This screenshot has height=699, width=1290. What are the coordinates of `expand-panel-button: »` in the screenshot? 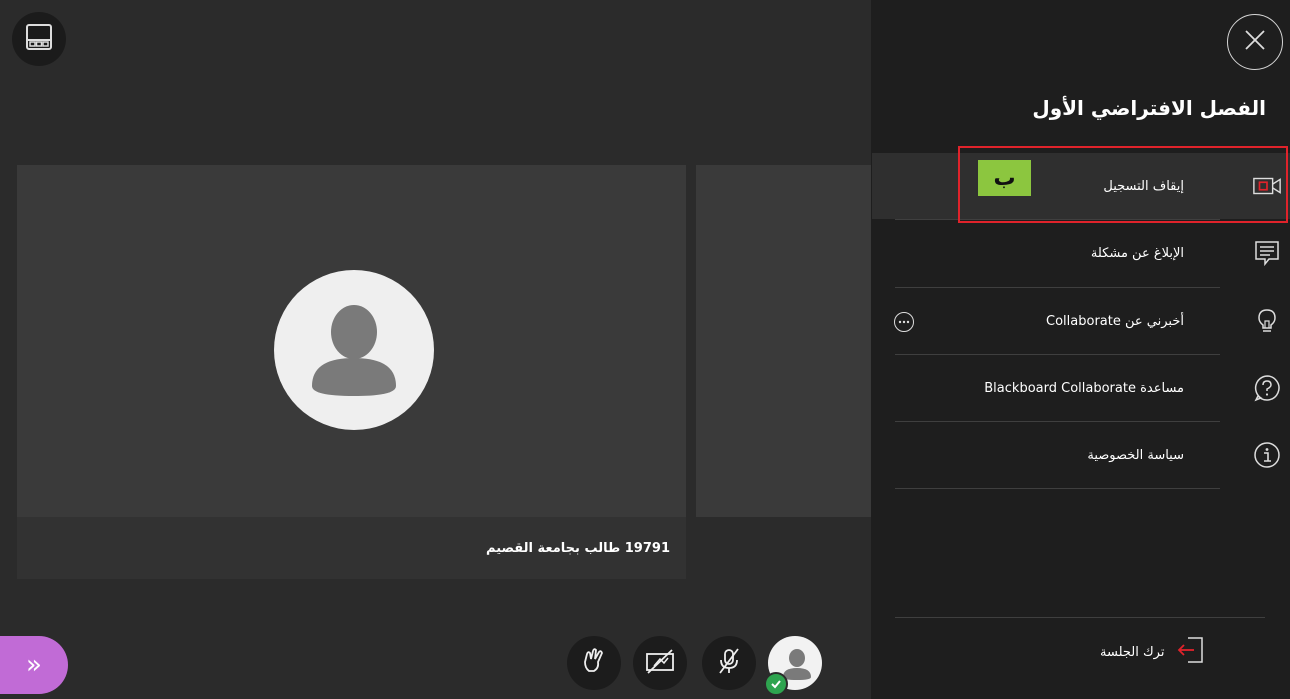 It's located at (34, 665).